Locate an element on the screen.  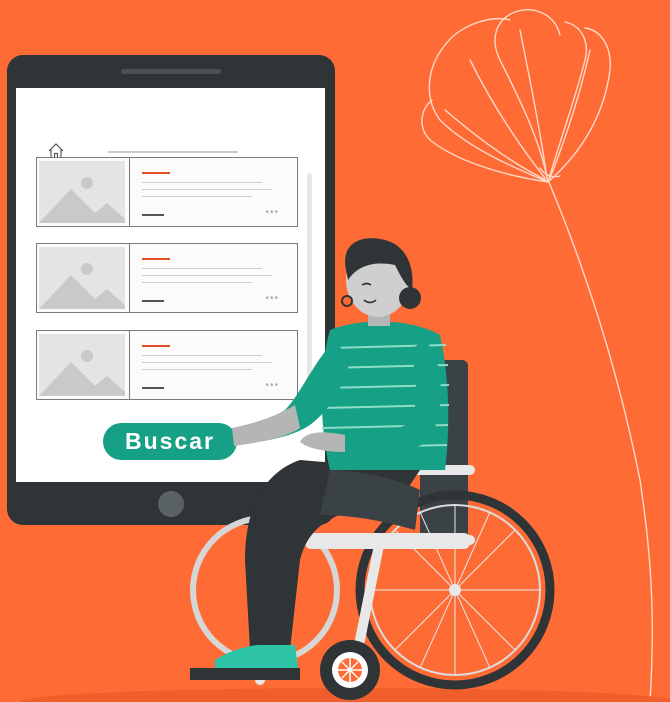
tablet-speaker is located at coordinates (171, 71).